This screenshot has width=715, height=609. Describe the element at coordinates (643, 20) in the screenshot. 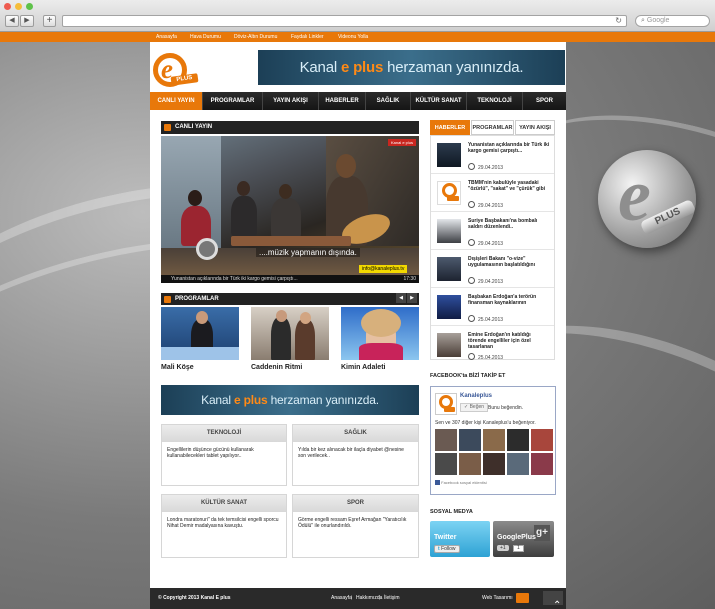

I see `search-icon: ⌕` at that location.